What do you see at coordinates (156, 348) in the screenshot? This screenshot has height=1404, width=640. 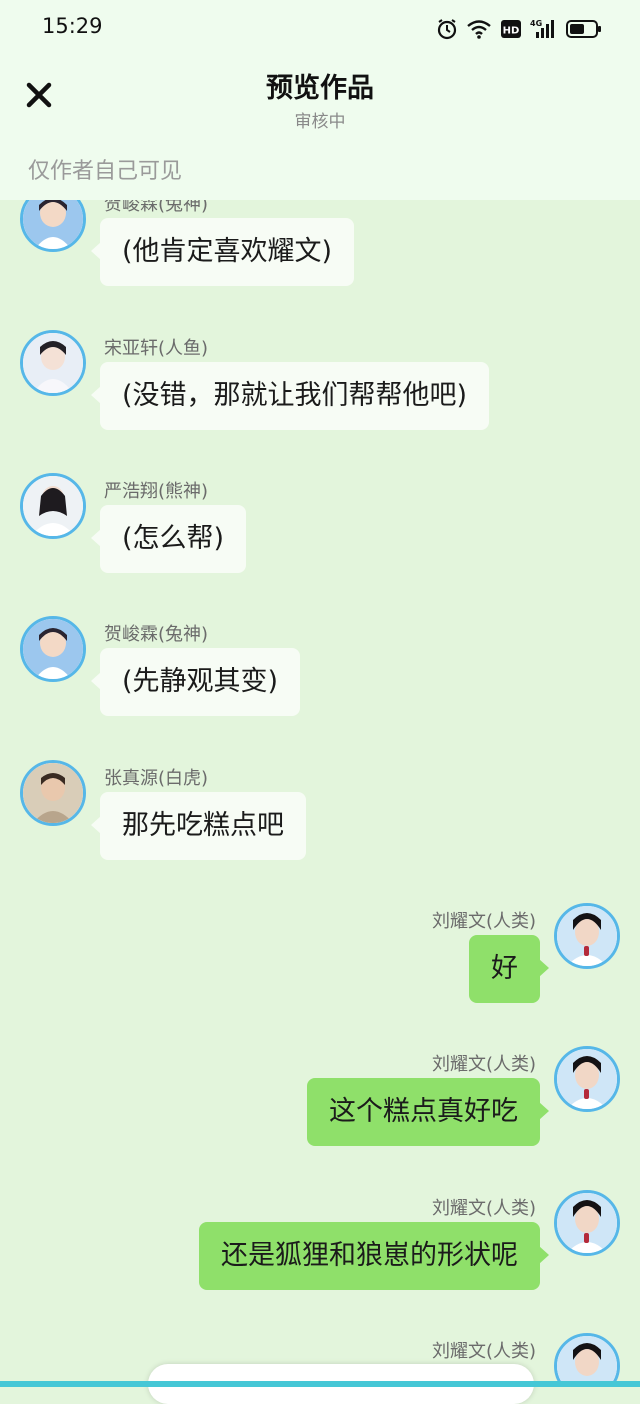 I see `sender-name: 宋亚轩(人鱼)` at bounding box center [156, 348].